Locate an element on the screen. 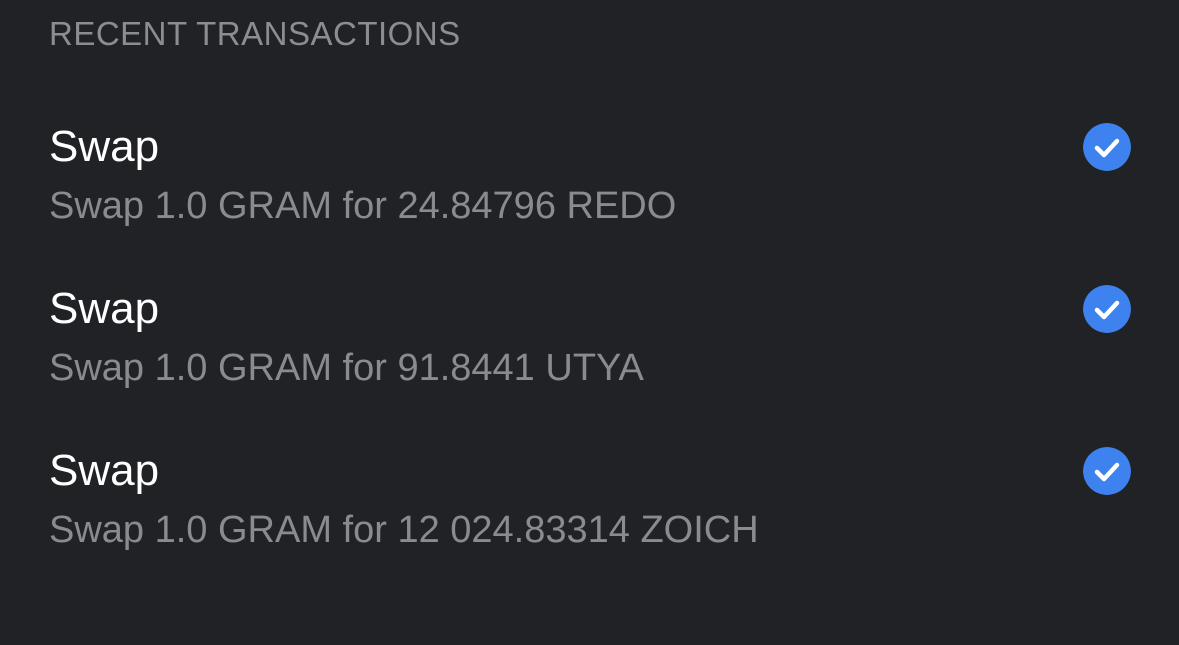 This screenshot has width=1179, height=645. transaction-description: Swap 1.0 GRAM for 12 024.83314 ZOICH is located at coordinates (404, 530).